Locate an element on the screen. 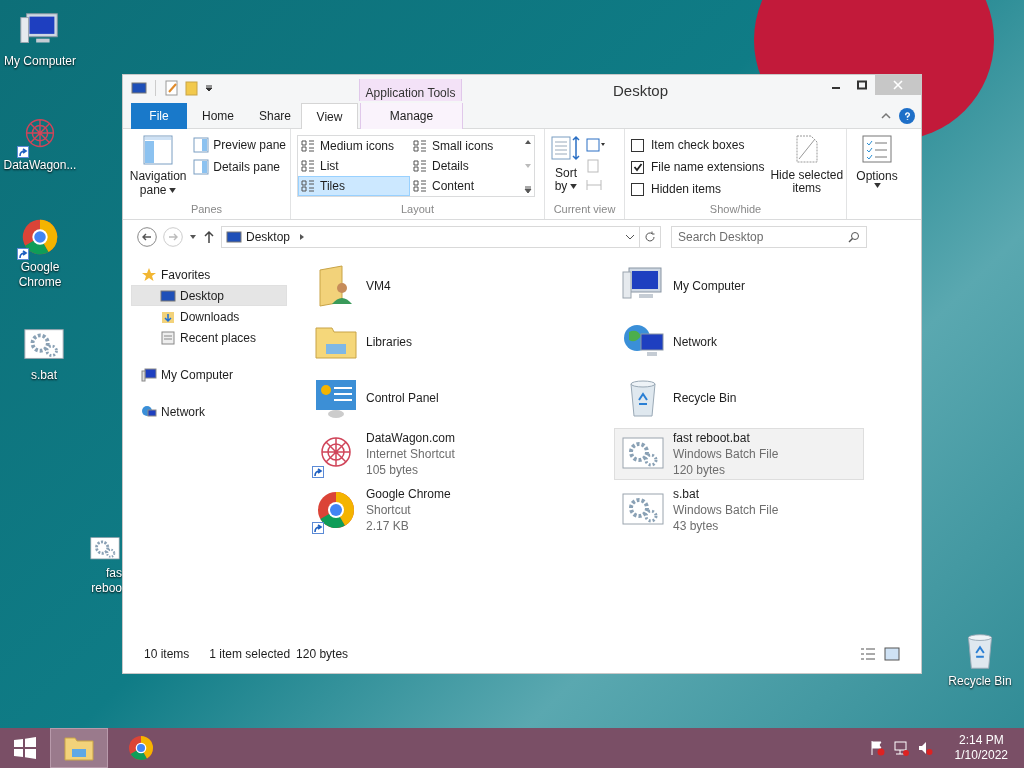  file-name: Network is located at coordinates (695, 342).